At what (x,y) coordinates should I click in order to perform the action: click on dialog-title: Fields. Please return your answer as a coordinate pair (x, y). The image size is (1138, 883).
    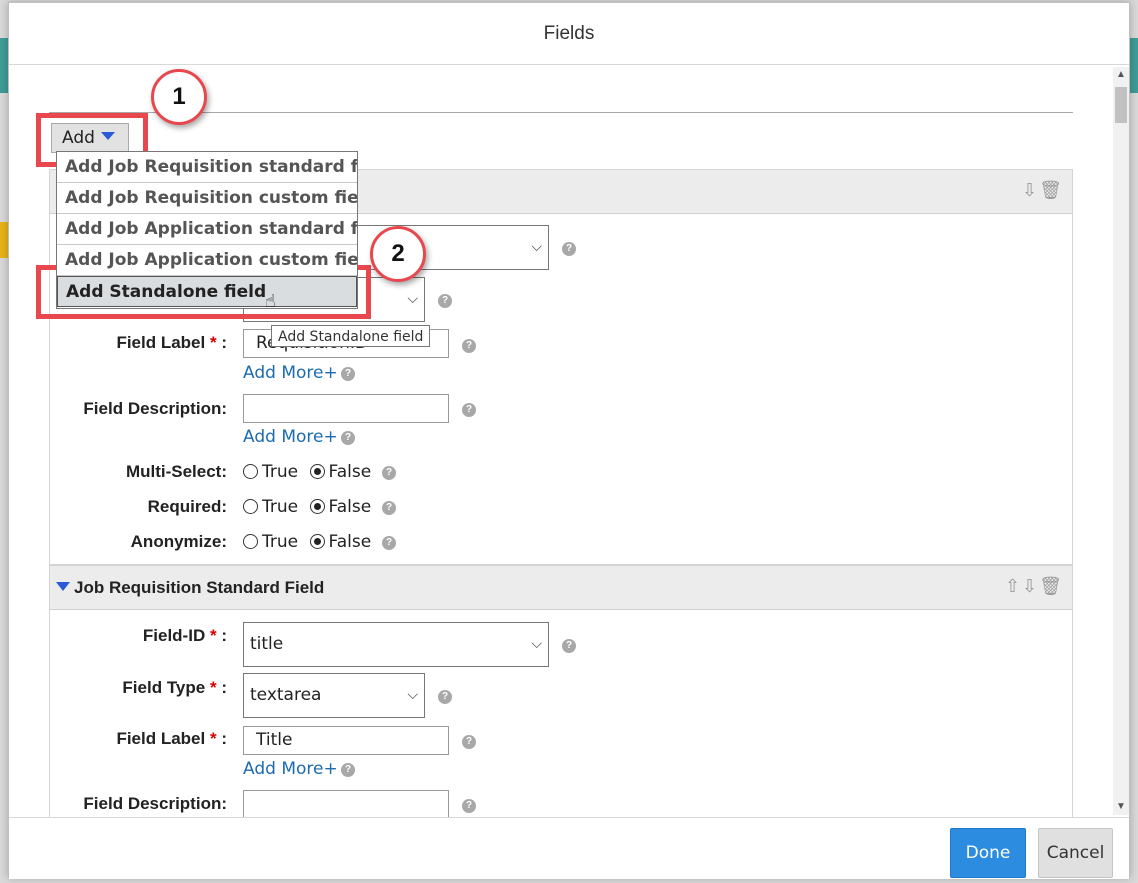
    Looking at the image, I should click on (569, 34).